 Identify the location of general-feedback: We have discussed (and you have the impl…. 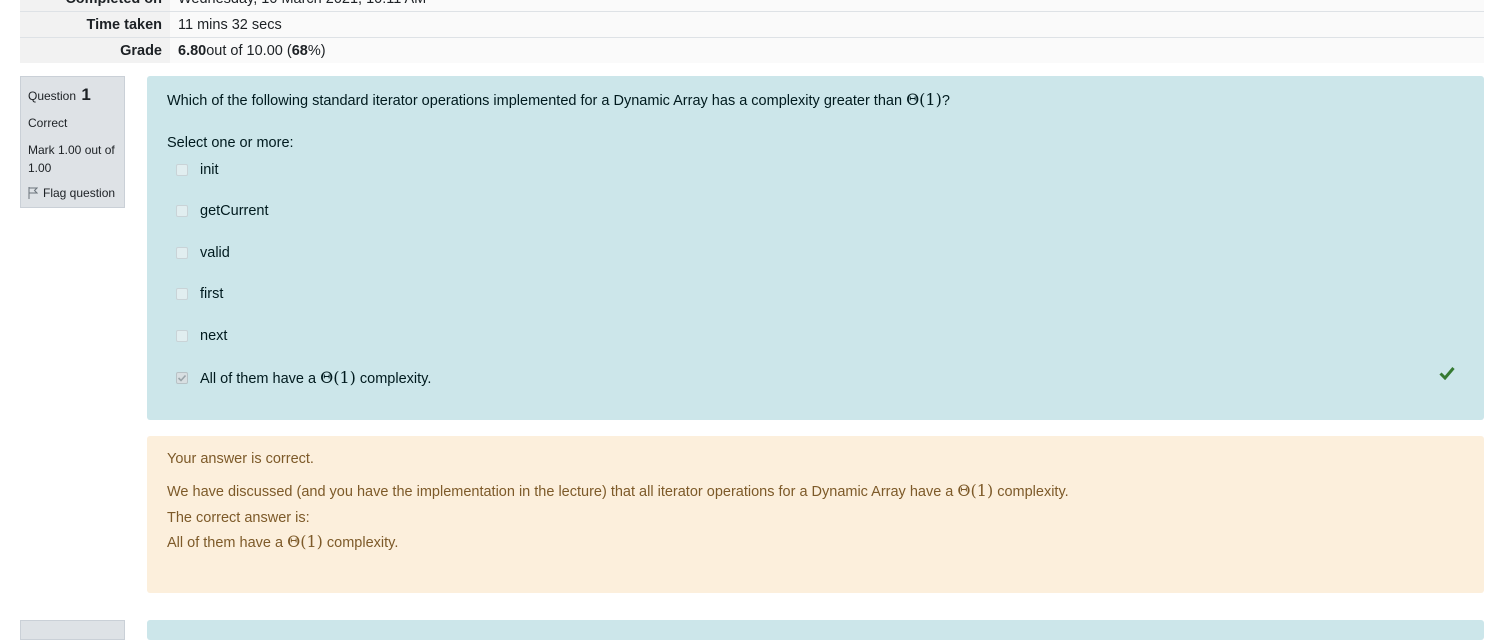
(618, 490).